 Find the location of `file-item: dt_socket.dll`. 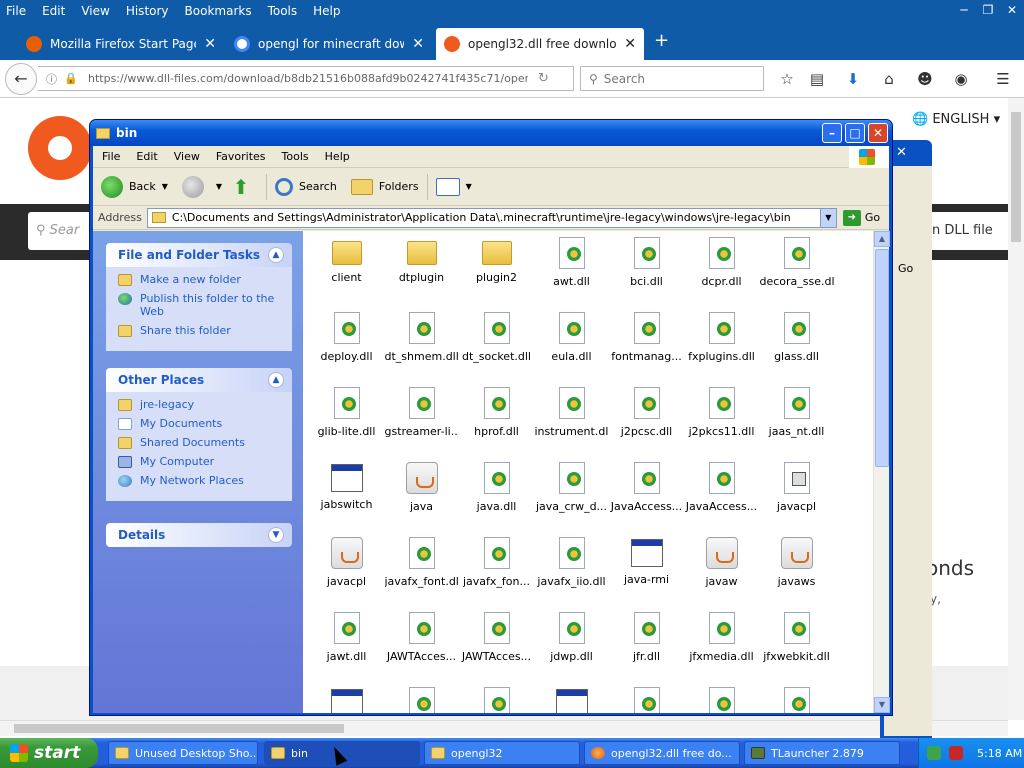

file-item: dt_socket.dll is located at coordinates (496, 347).